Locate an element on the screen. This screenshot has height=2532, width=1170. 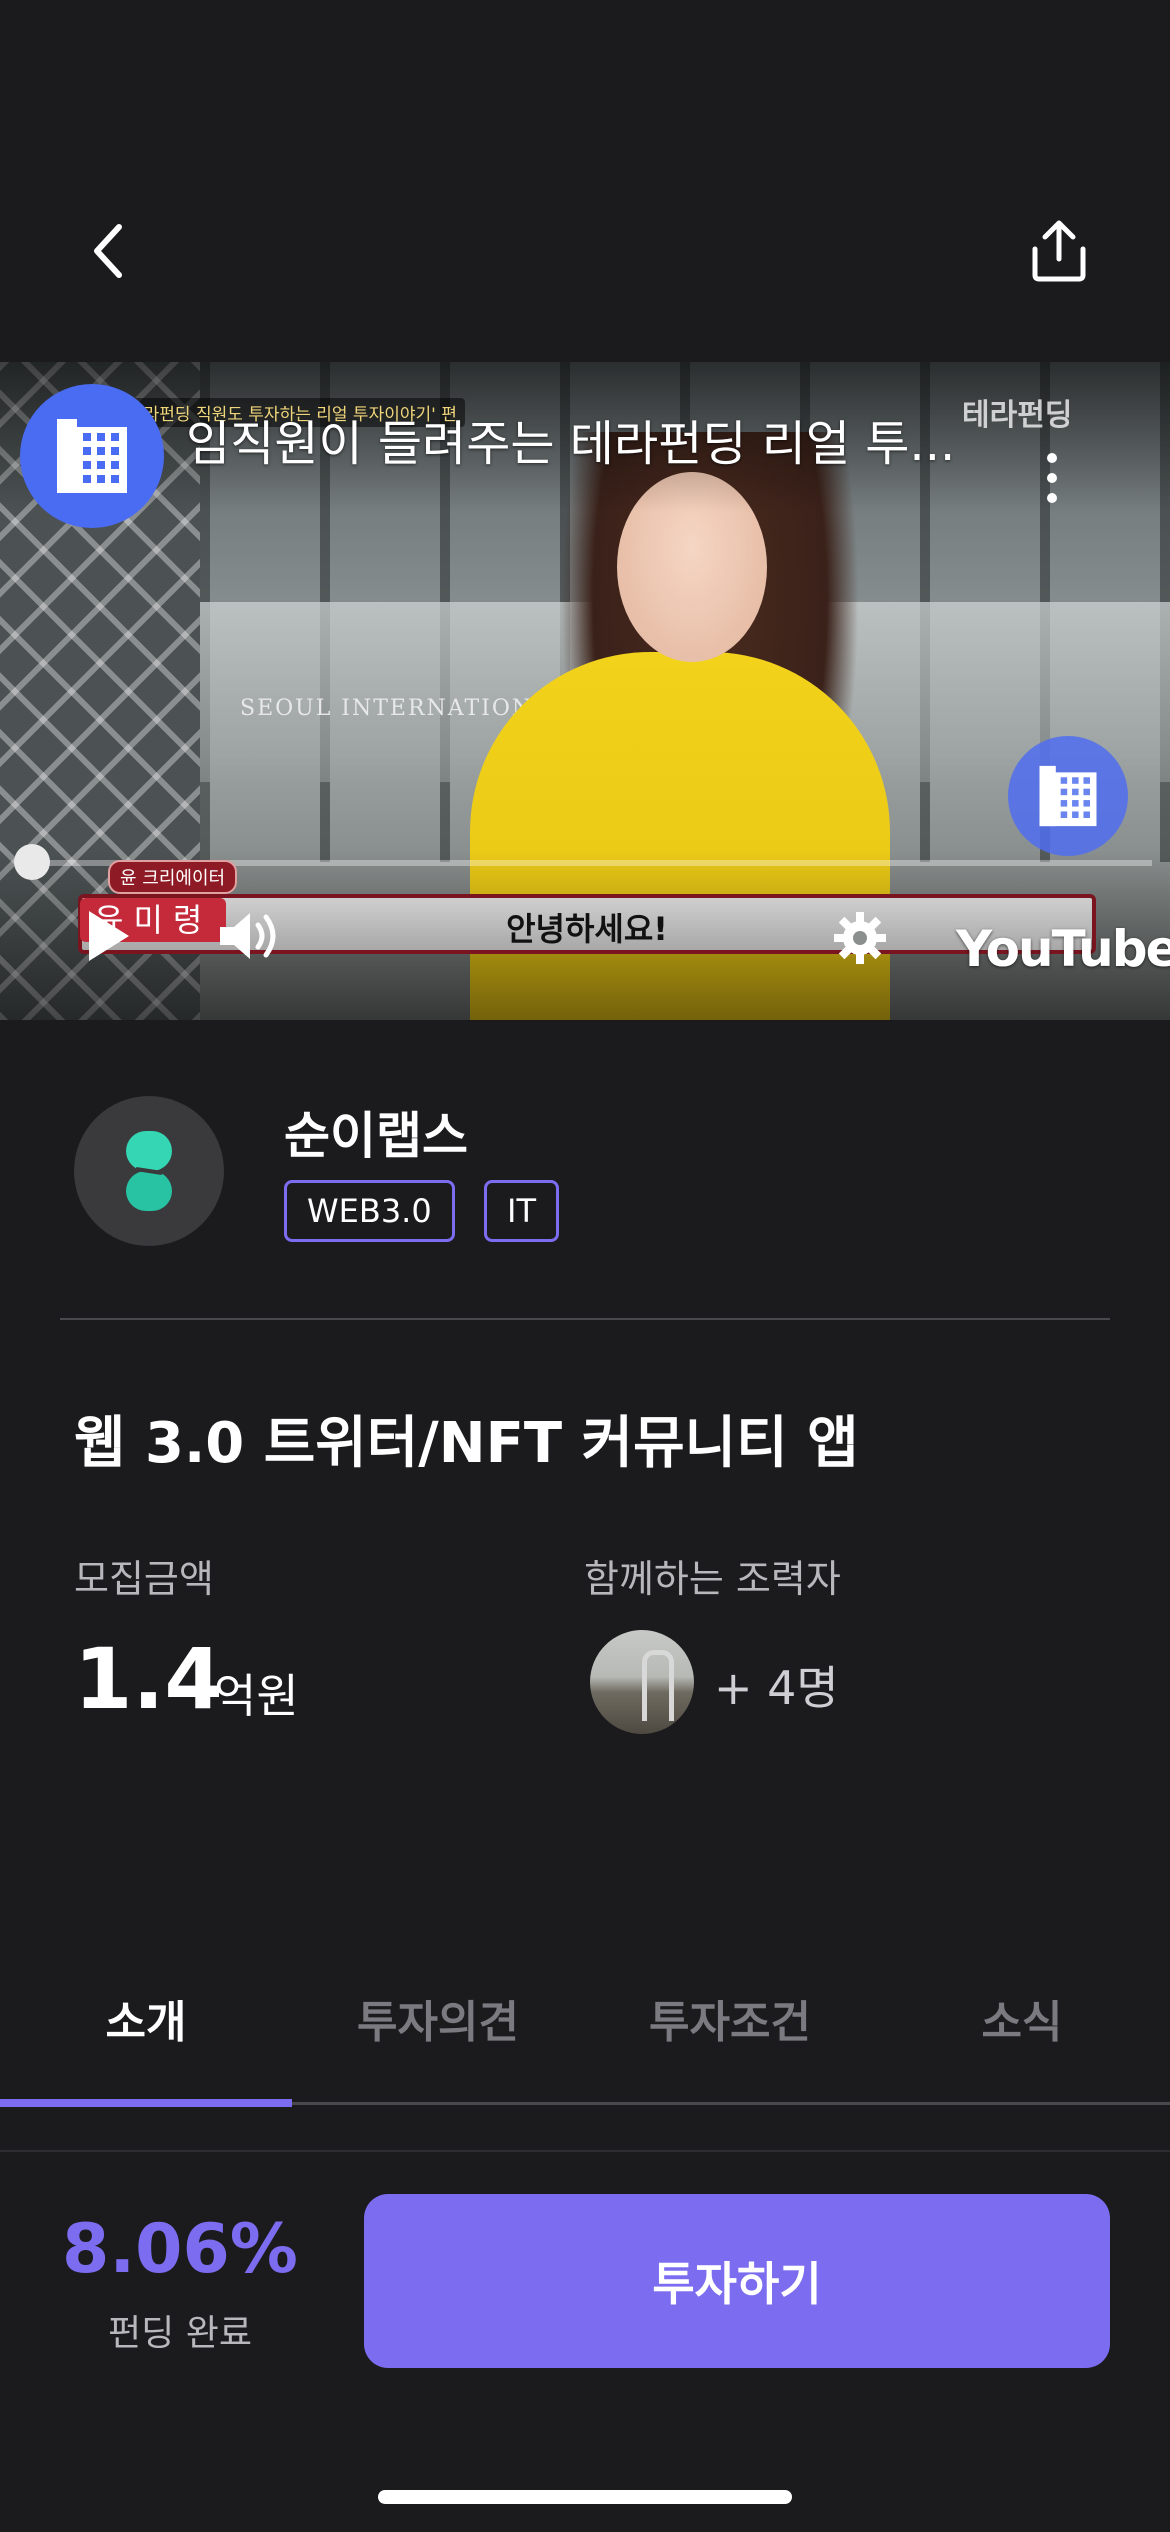
tab-investment-terms: 투자조건 is located at coordinates (730, 2018).